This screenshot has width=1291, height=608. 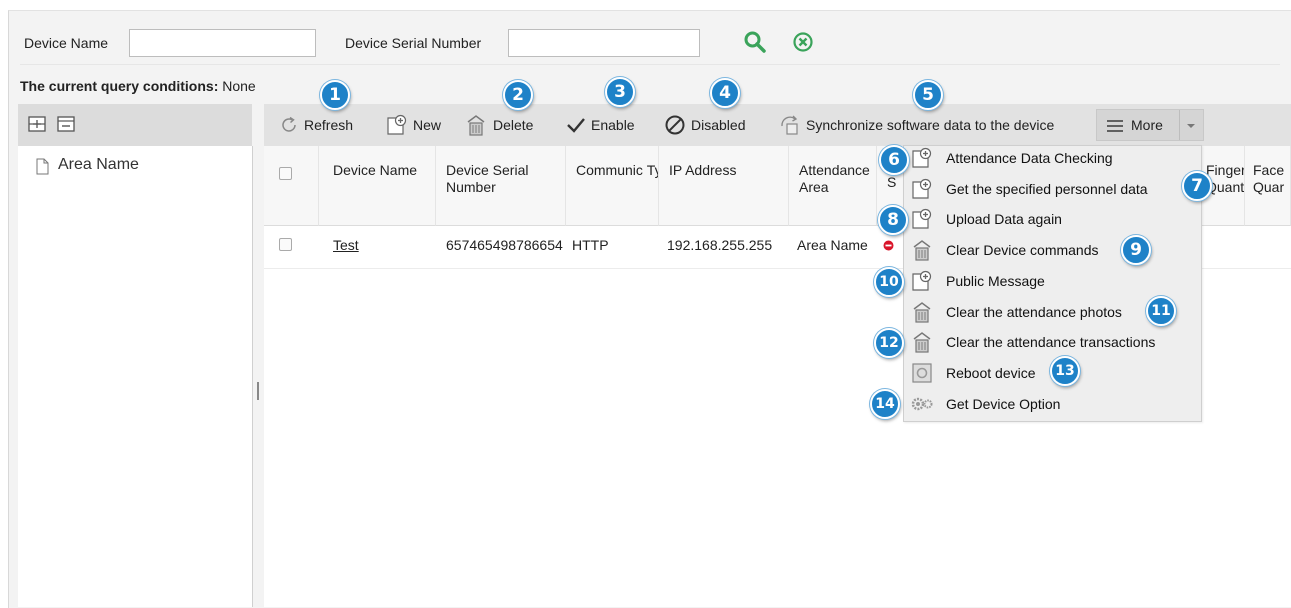 I want to click on callout-badge: 2, so click(x=518, y=95).